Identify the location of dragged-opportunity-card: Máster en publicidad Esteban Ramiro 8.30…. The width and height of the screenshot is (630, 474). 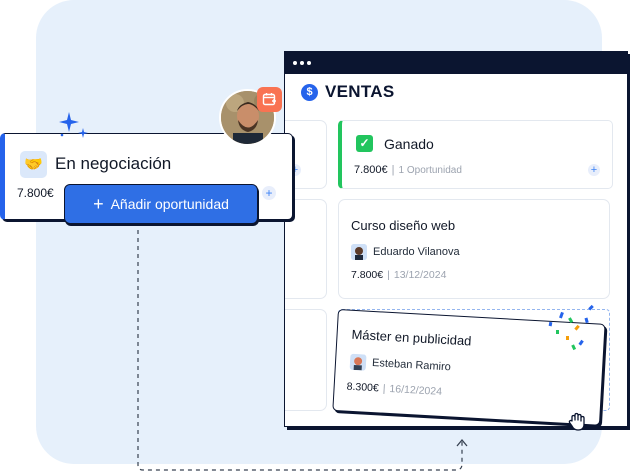
(469, 367).